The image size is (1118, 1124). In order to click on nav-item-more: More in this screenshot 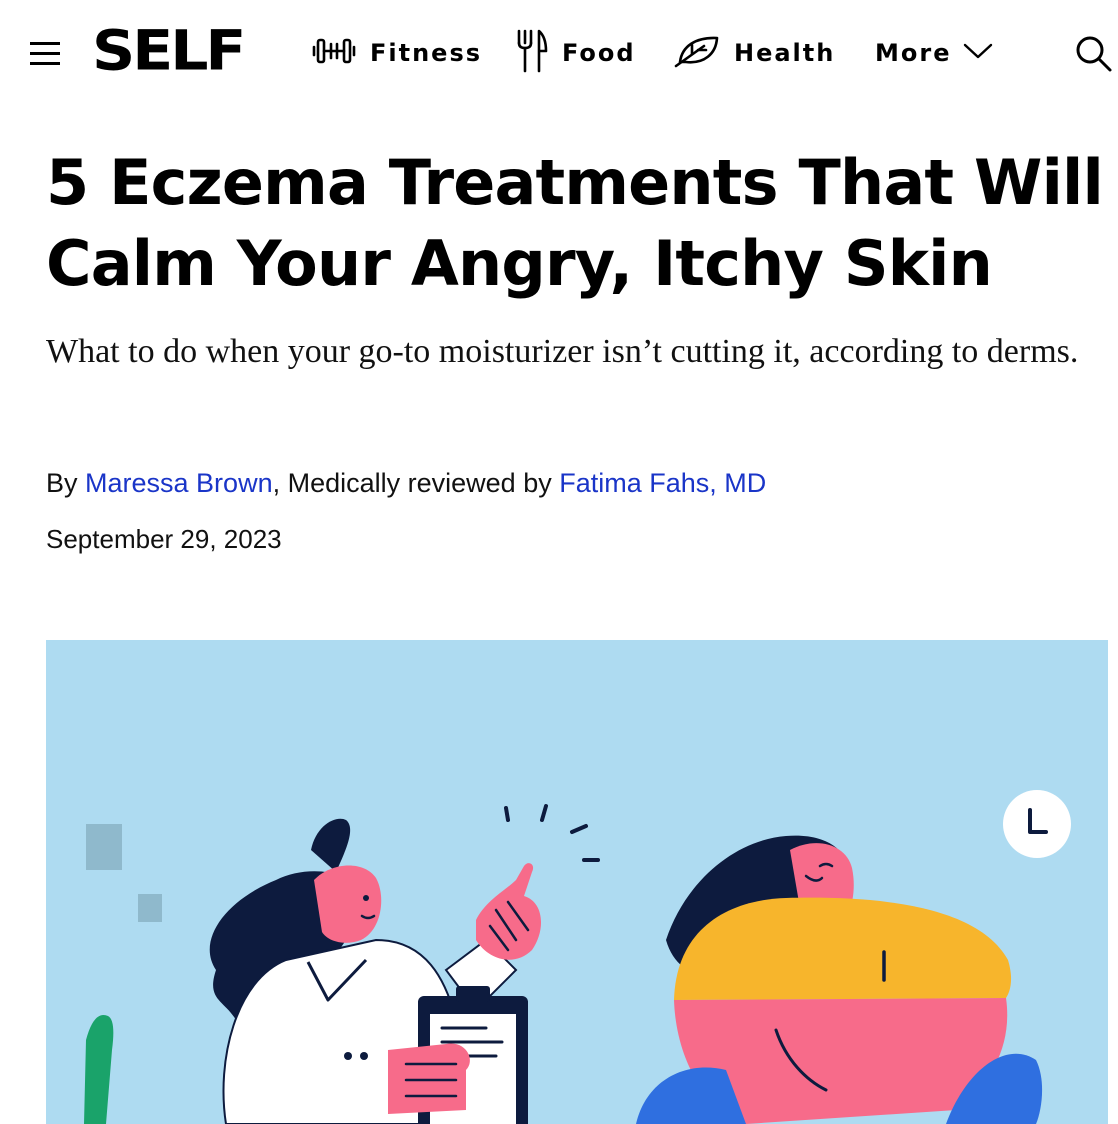, I will do `click(934, 53)`.